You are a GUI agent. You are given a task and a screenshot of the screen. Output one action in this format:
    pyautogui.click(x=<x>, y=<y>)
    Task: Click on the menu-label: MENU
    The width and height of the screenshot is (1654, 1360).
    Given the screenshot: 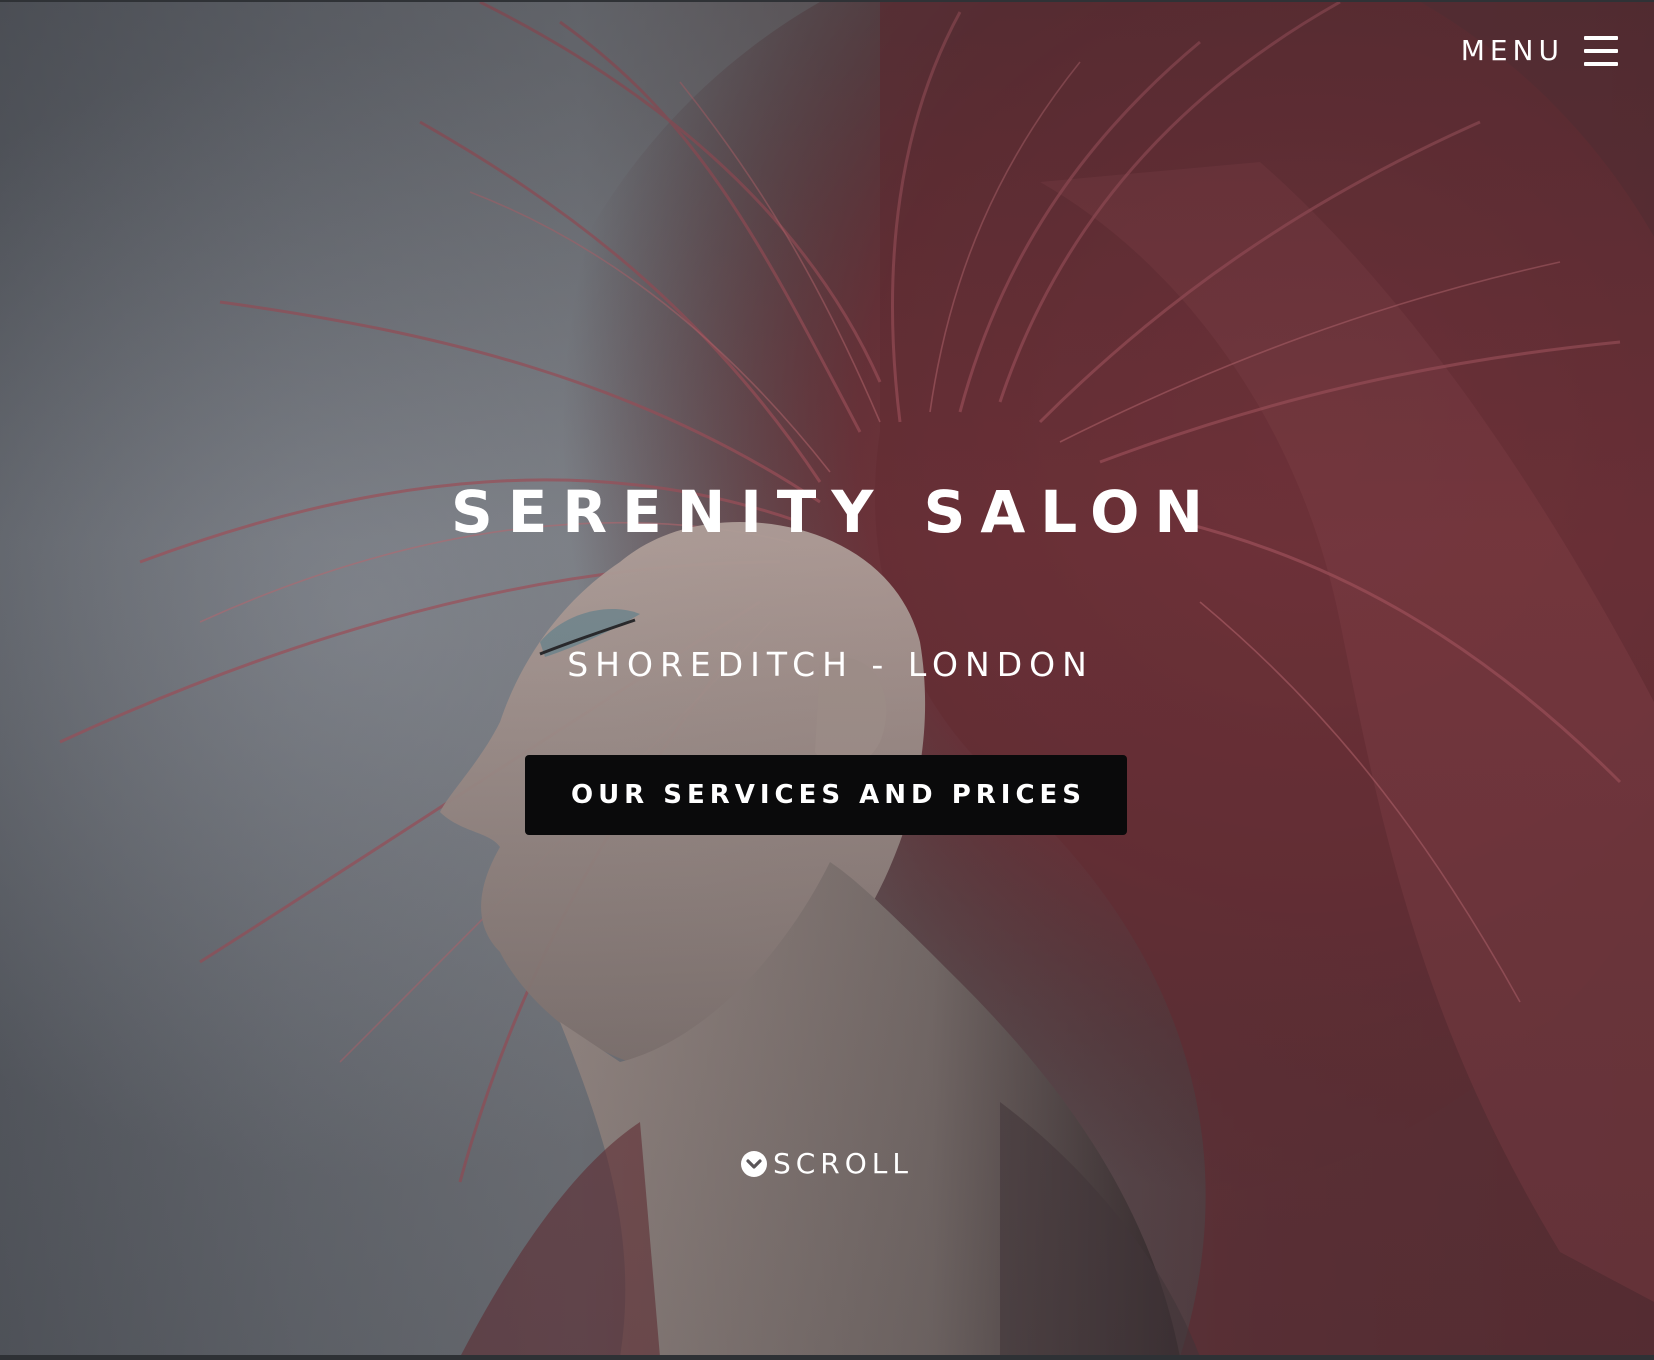 What is the action you would take?
    pyautogui.click(x=1512, y=50)
    